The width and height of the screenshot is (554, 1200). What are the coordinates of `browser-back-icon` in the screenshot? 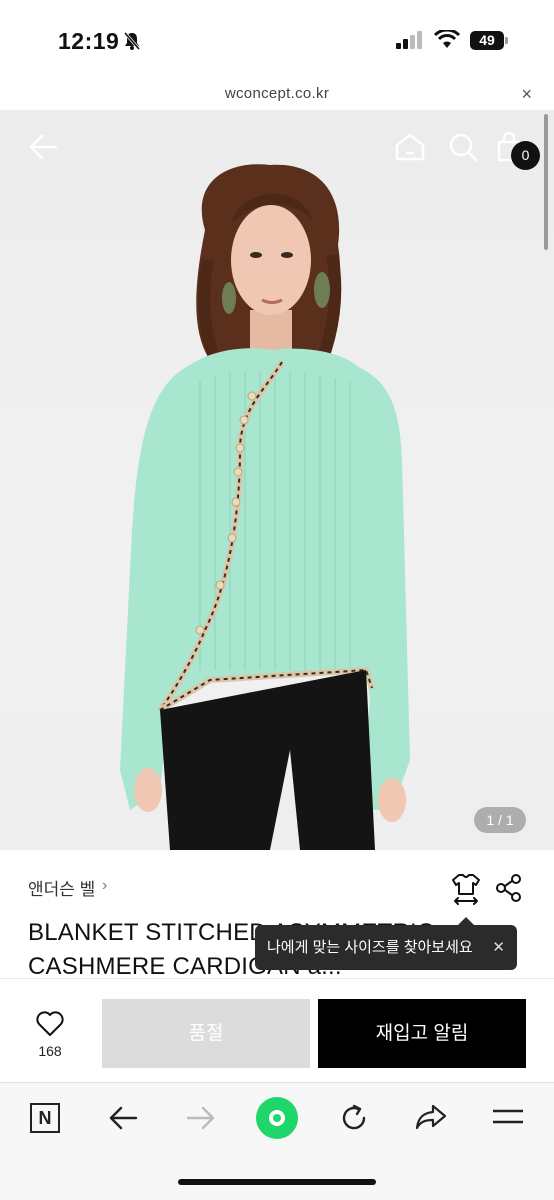 It's located at (123, 1118).